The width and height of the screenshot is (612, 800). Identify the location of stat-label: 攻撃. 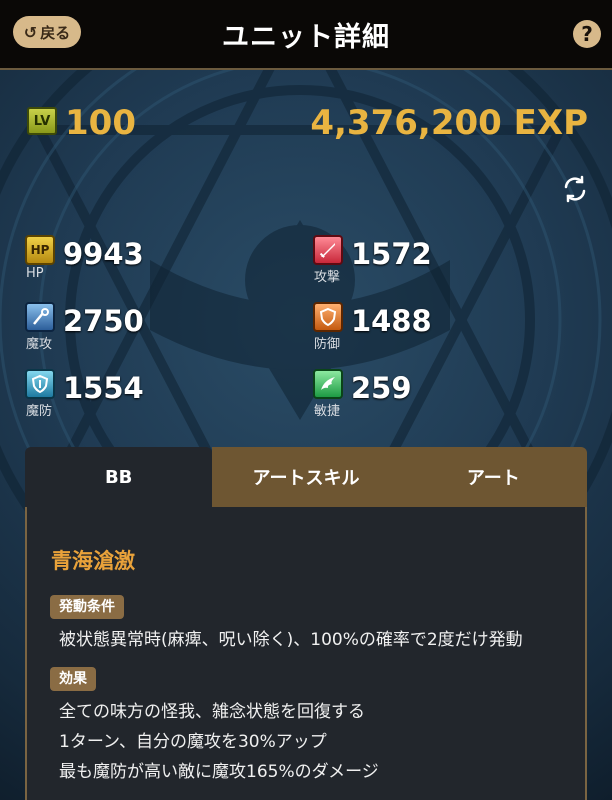
(327, 277).